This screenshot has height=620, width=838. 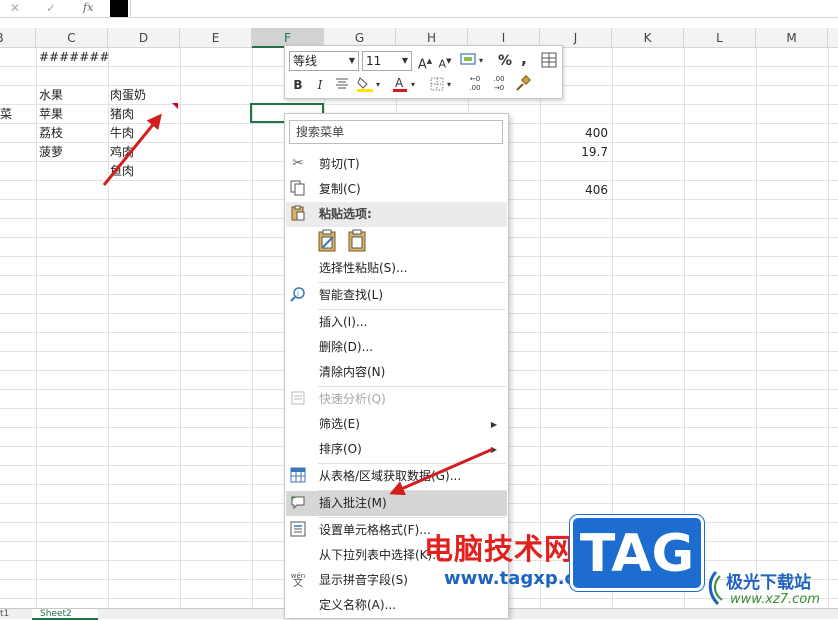 I want to click on menu-item-filter: 筛选(E) ▶, so click(x=396, y=424).